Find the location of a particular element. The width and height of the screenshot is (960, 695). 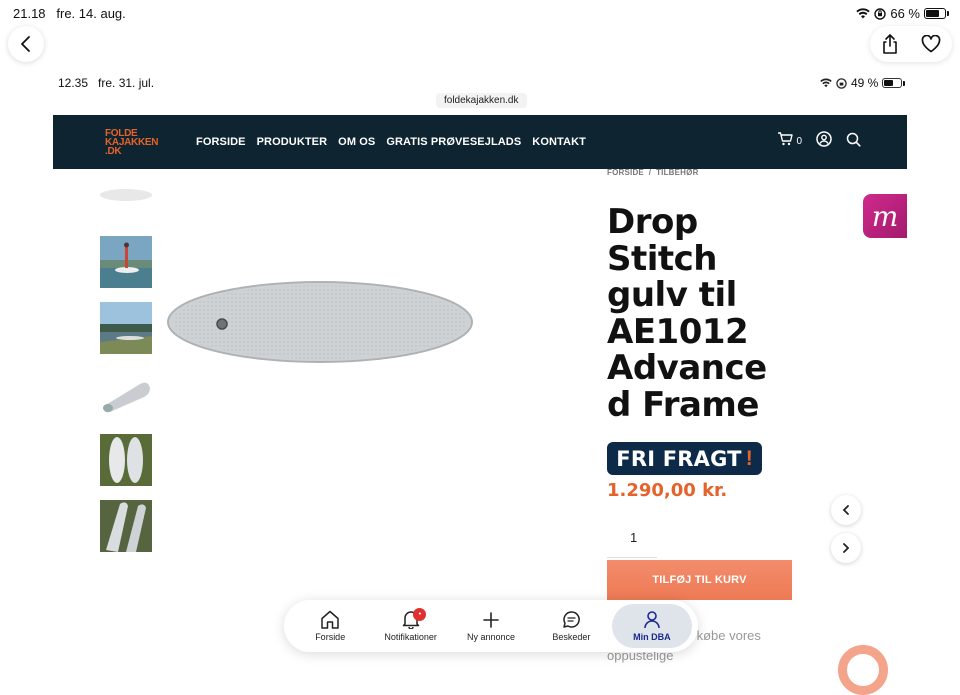

tab-forside: Forside is located at coordinates (330, 626).